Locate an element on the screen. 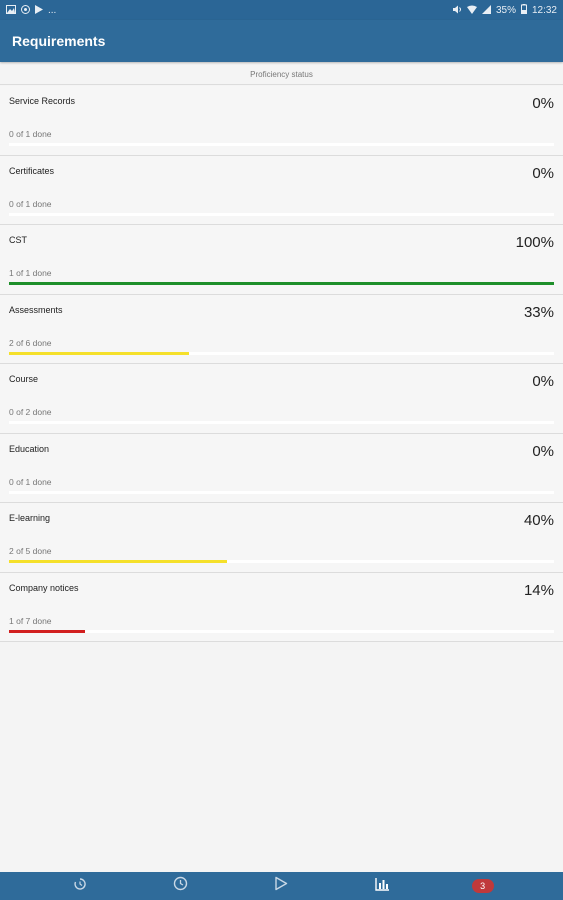  bar-chart-icon is located at coordinates (382, 886).